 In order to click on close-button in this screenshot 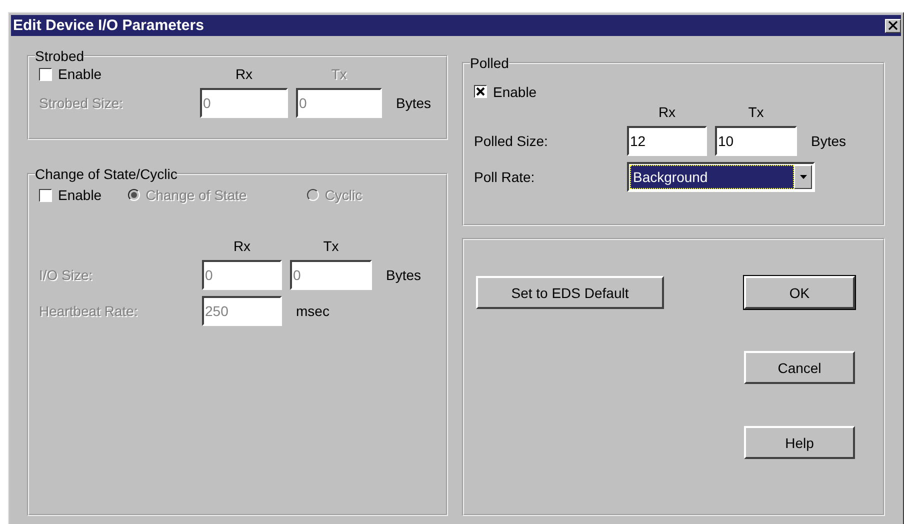, I will do `click(893, 25)`.